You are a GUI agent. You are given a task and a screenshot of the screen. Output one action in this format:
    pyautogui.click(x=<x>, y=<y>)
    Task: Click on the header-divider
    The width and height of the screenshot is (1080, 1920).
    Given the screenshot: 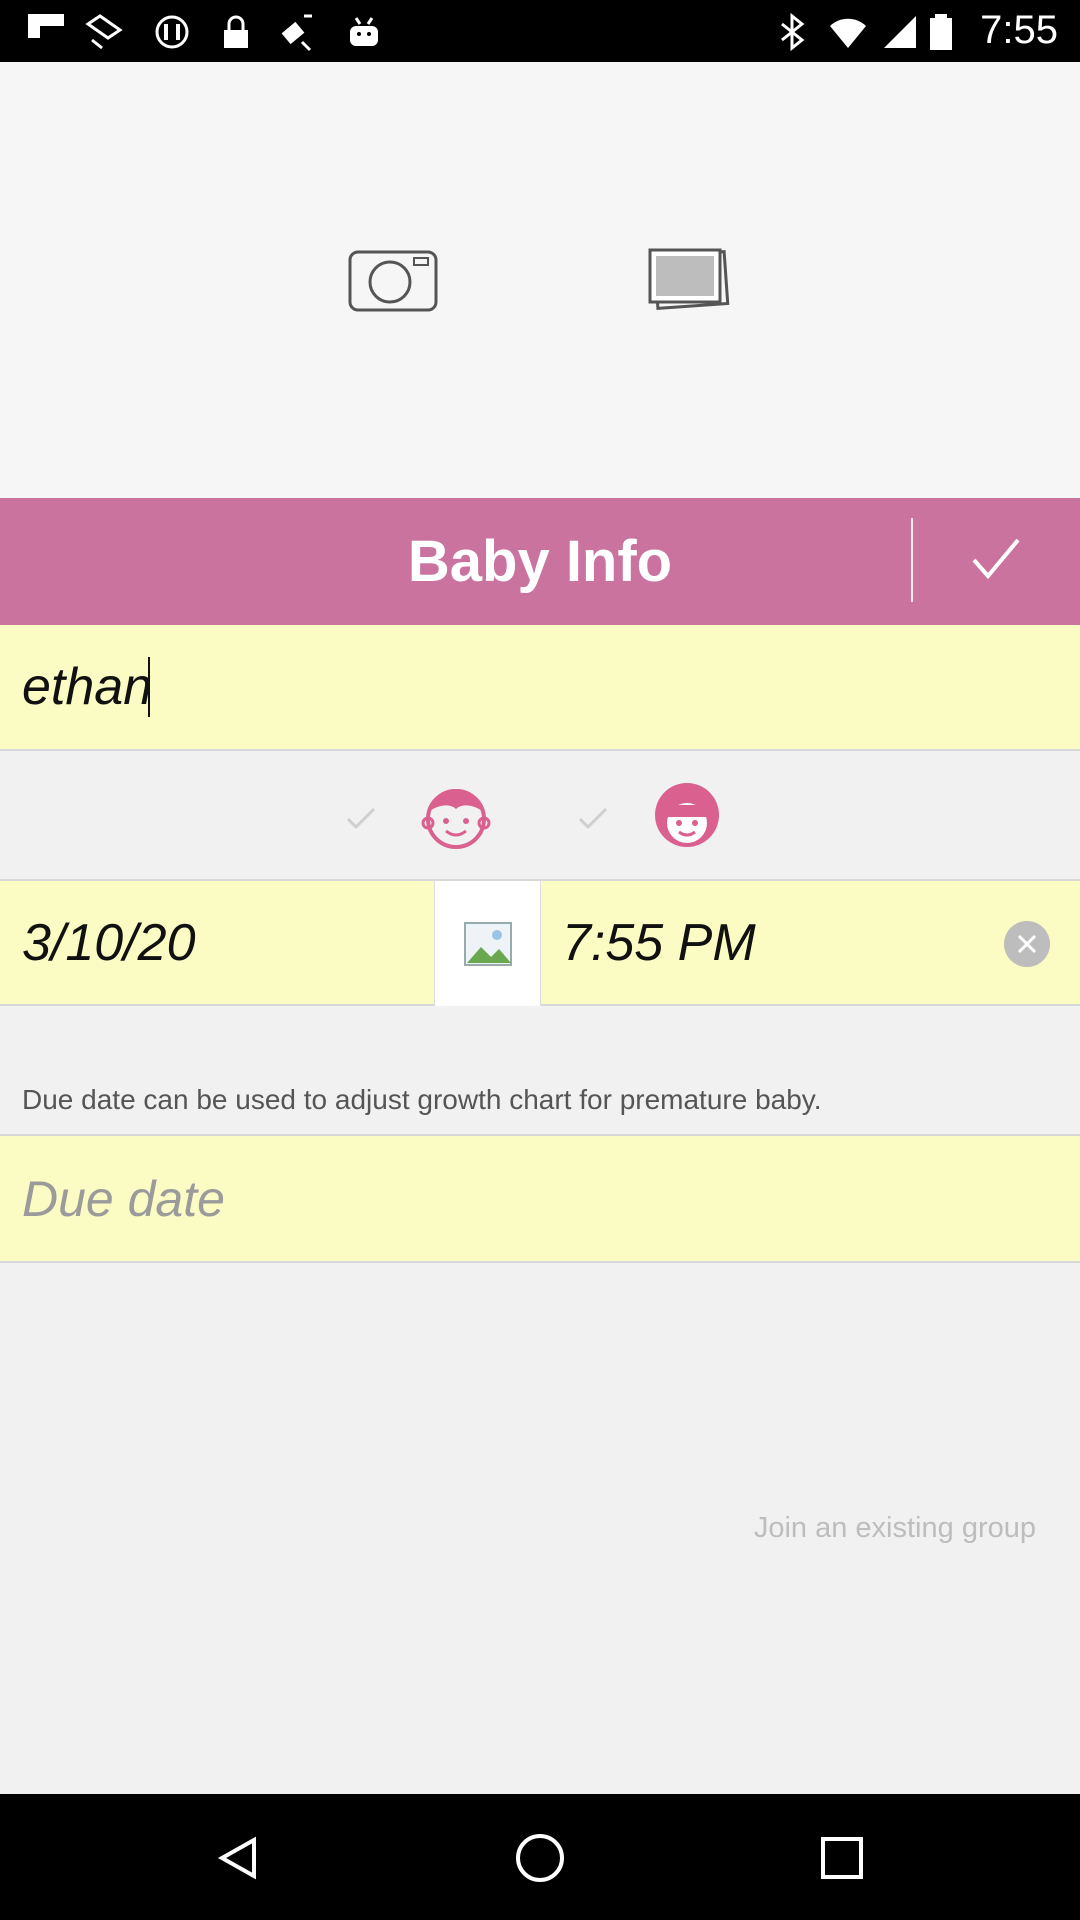 What is the action you would take?
    pyautogui.click(x=912, y=560)
    